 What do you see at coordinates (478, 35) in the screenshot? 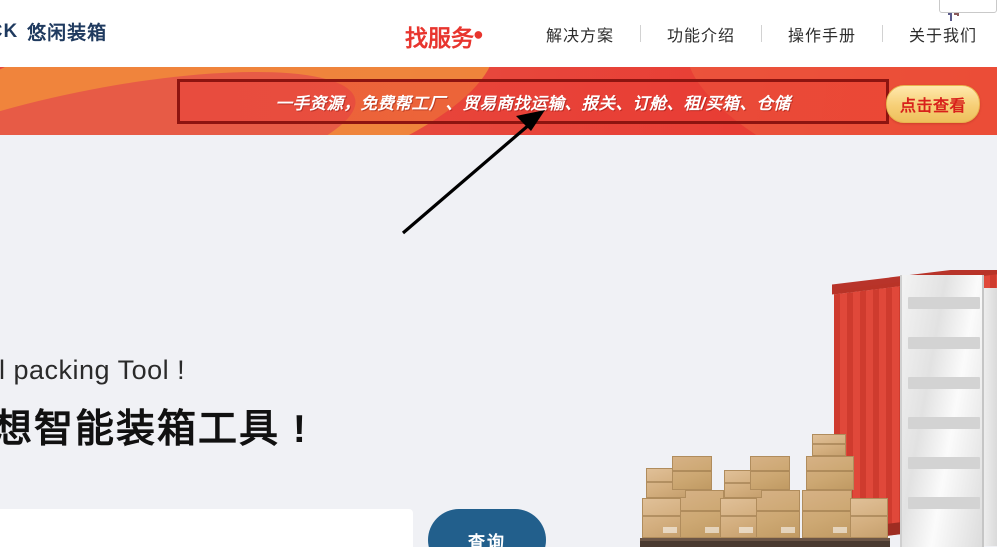
I see `find-service-sup: ●` at bounding box center [478, 35].